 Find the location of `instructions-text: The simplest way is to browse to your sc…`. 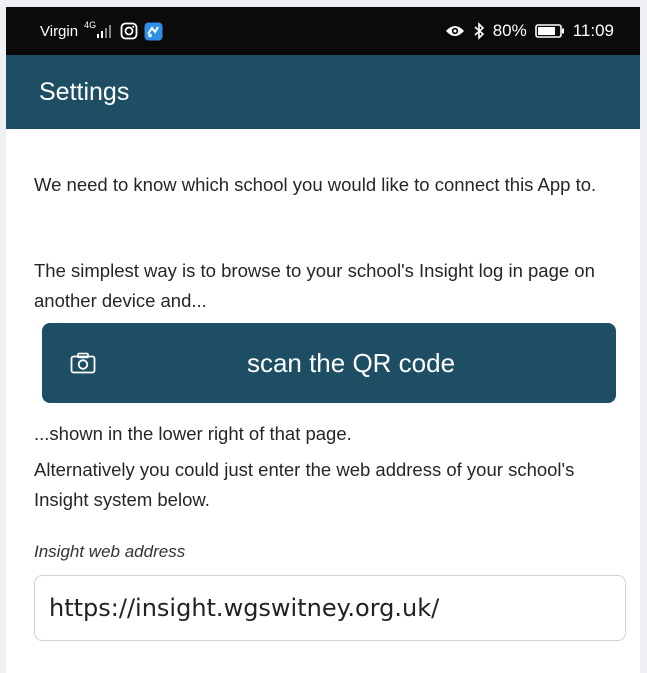

instructions-text: The simplest way is to browse to your sc… is located at coordinates (314, 285).